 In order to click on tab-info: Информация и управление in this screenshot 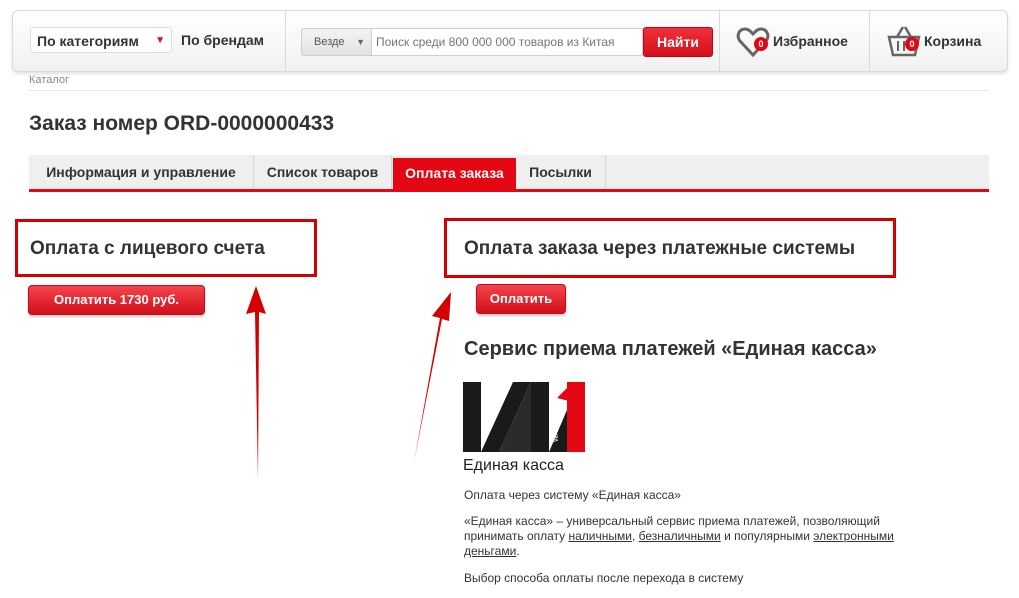, I will do `click(141, 172)`.